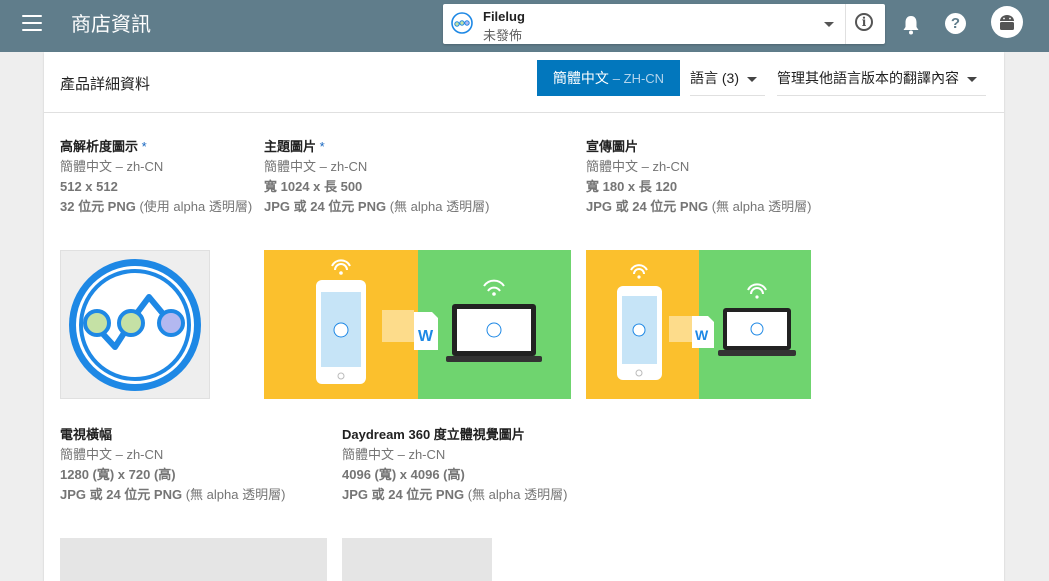  I want to click on asset-format: 32 位元 PNG, so click(98, 206).